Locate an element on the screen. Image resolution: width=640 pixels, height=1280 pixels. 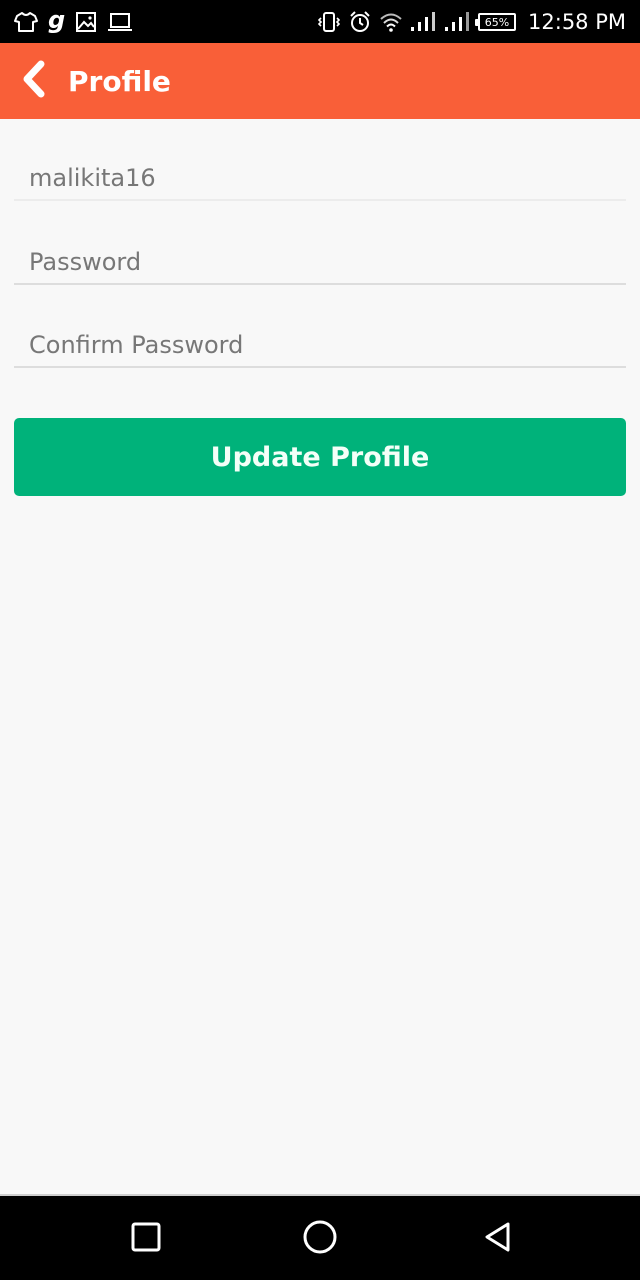
back-triangle-icon is located at coordinates (498, 1239).